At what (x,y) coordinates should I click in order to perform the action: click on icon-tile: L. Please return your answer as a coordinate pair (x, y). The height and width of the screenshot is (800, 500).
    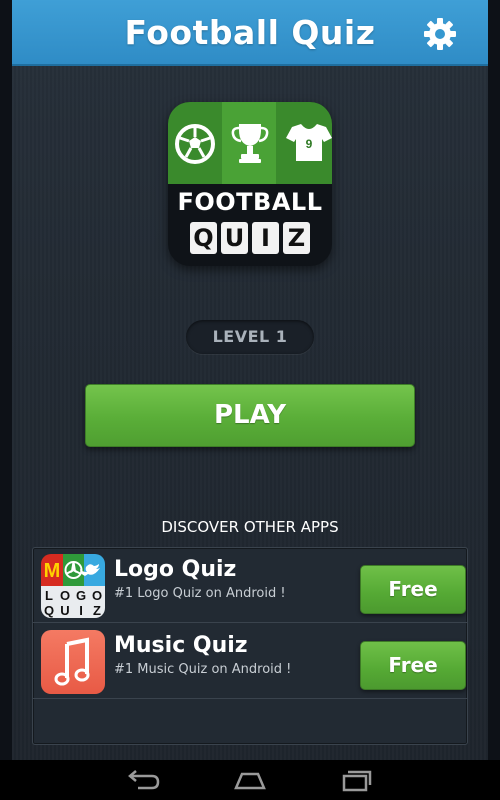
    Looking at the image, I should click on (49, 595).